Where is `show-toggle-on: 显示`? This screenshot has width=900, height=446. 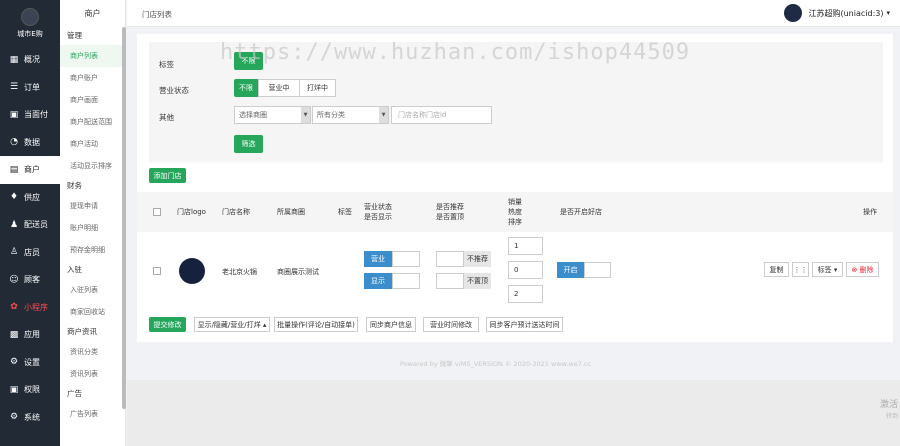
show-toggle-on: 显示 is located at coordinates (378, 281).